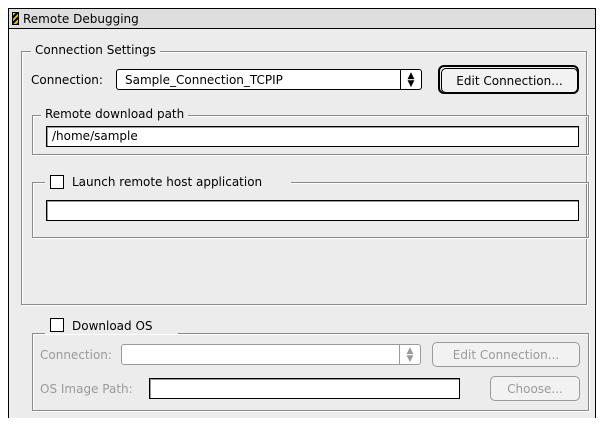 This screenshot has height=426, width=604. I want to click on launch-remote-field, so click(312, 210).